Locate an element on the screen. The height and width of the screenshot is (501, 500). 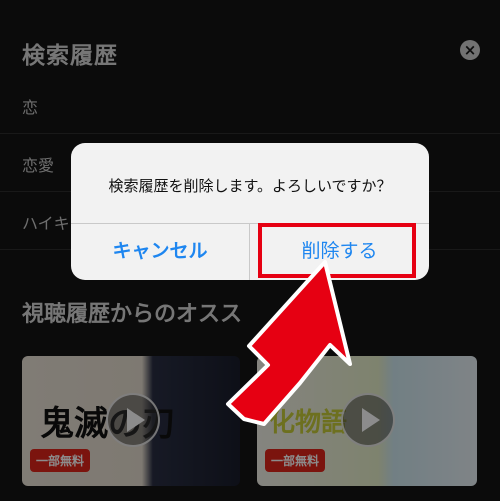
cancel-button: キャンセル is located at coordinates (160, 251).